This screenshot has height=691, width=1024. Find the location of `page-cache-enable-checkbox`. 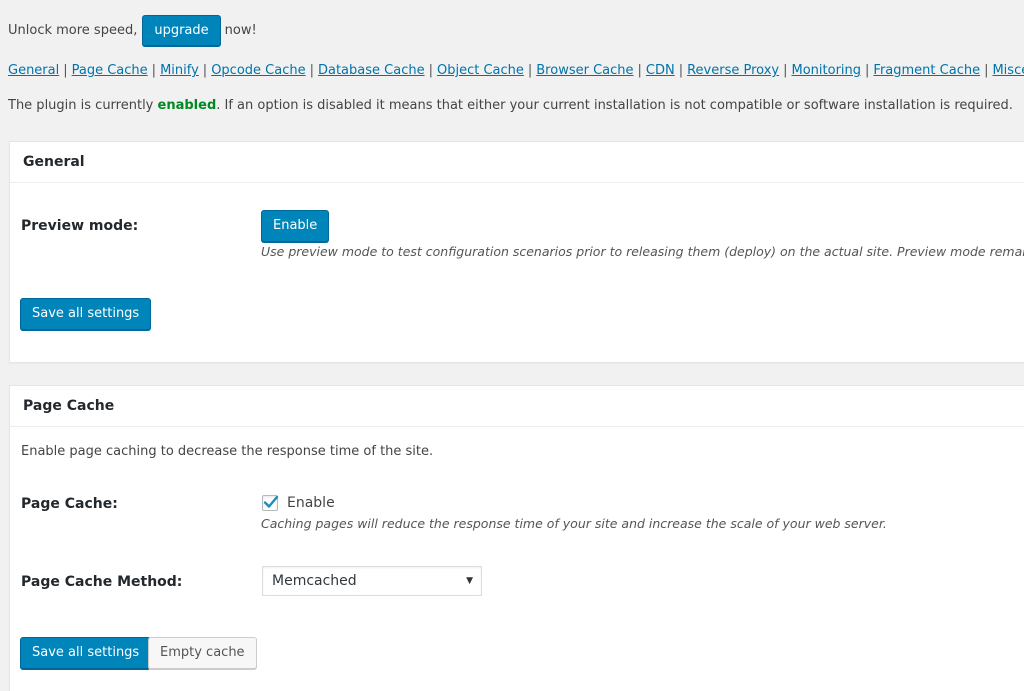

page-cache-enable-checkbox is located at coordinates (270, 503).